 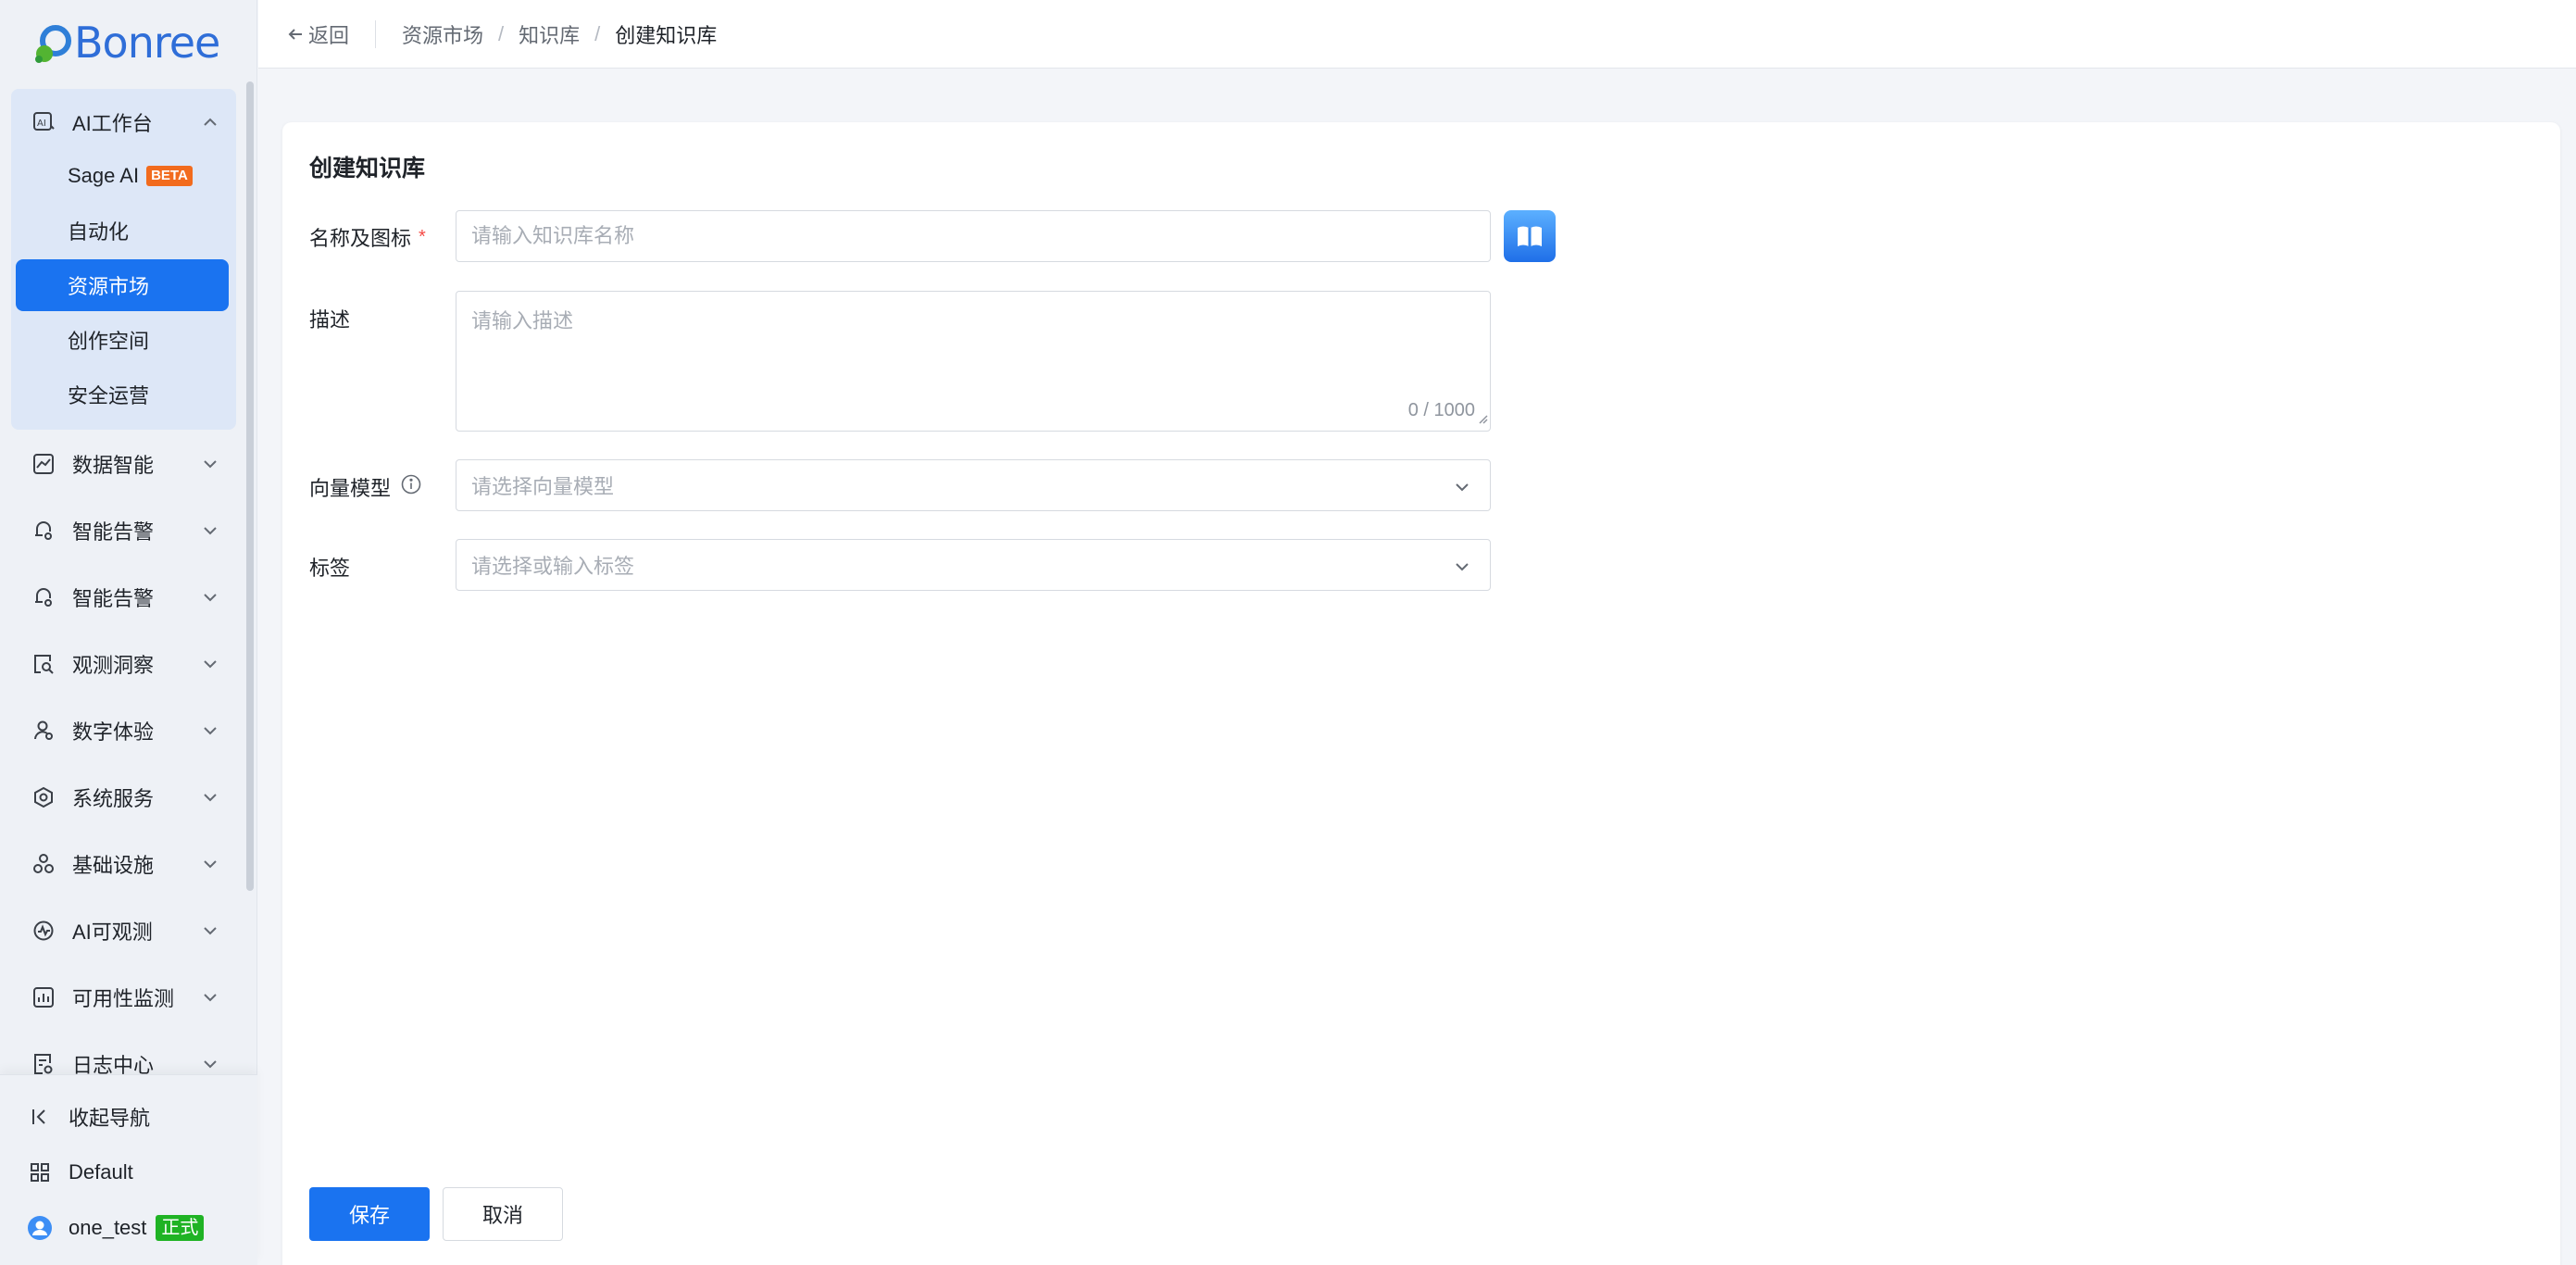 I want to click on cancel-button: 取消, so click(x=503, y=1214).